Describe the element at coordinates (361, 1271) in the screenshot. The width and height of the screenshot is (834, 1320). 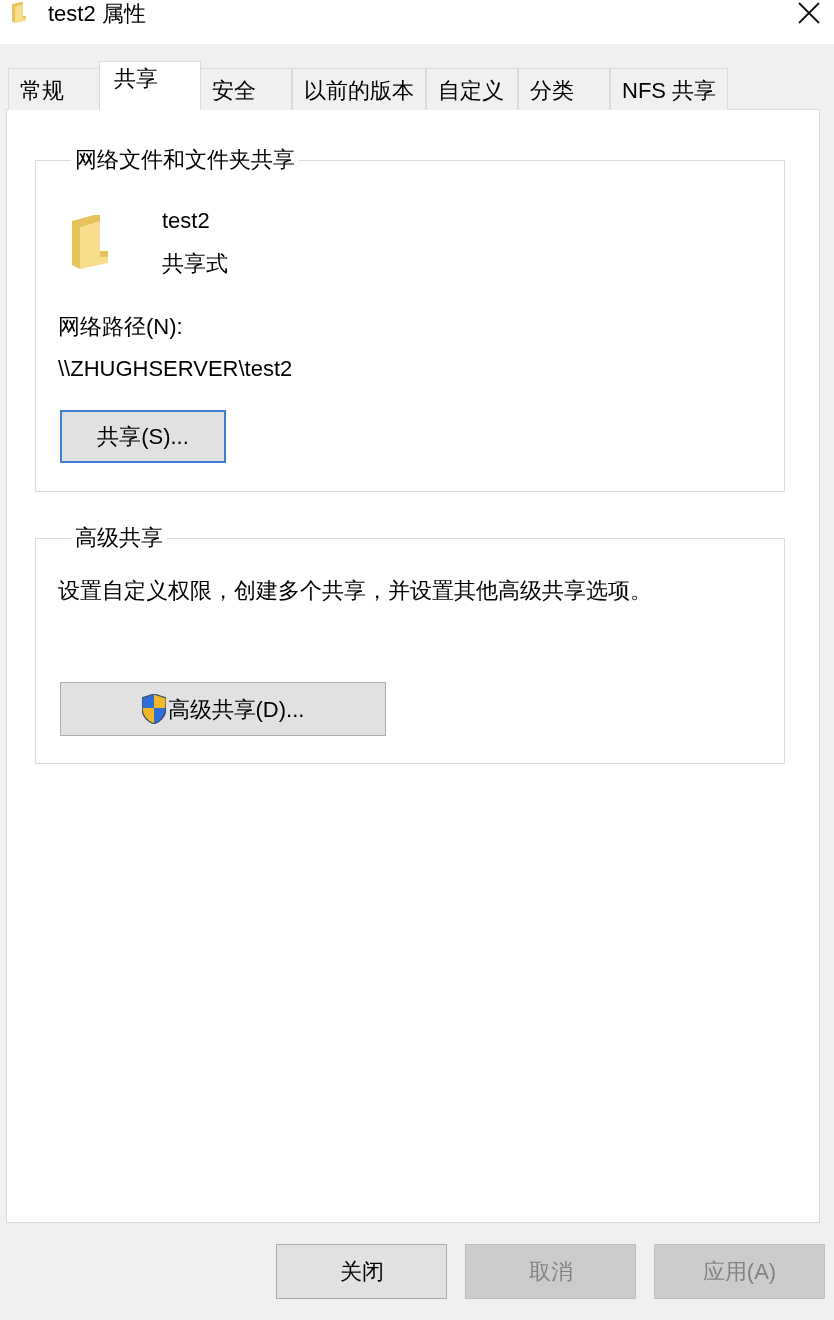
I see `dialog-button: 关闭` at that location.